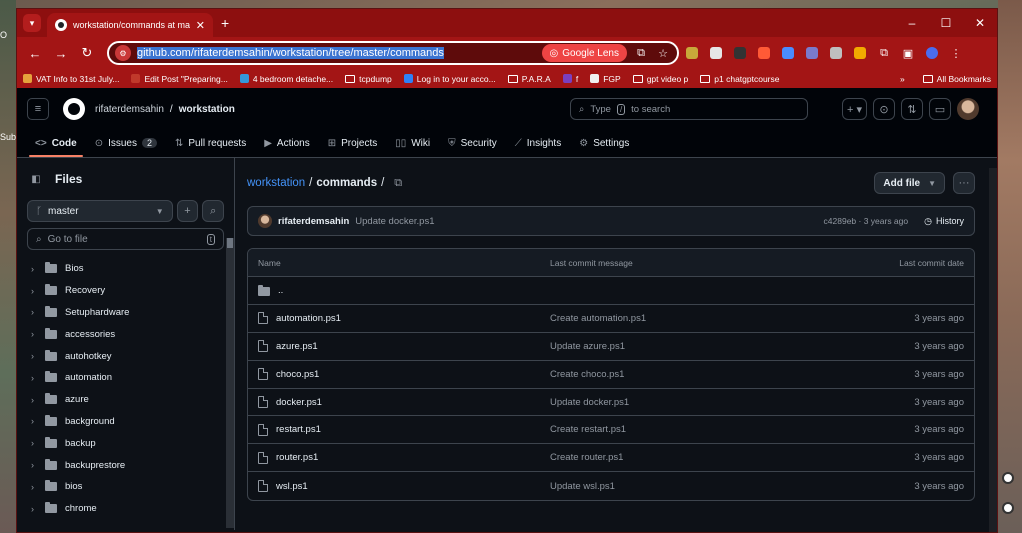 The height and width of the screenshot is (533, 1022). Describe the element at coordinates (299, 402) in the screenshot. I see `file-name-link: docker.ps1` at that location.